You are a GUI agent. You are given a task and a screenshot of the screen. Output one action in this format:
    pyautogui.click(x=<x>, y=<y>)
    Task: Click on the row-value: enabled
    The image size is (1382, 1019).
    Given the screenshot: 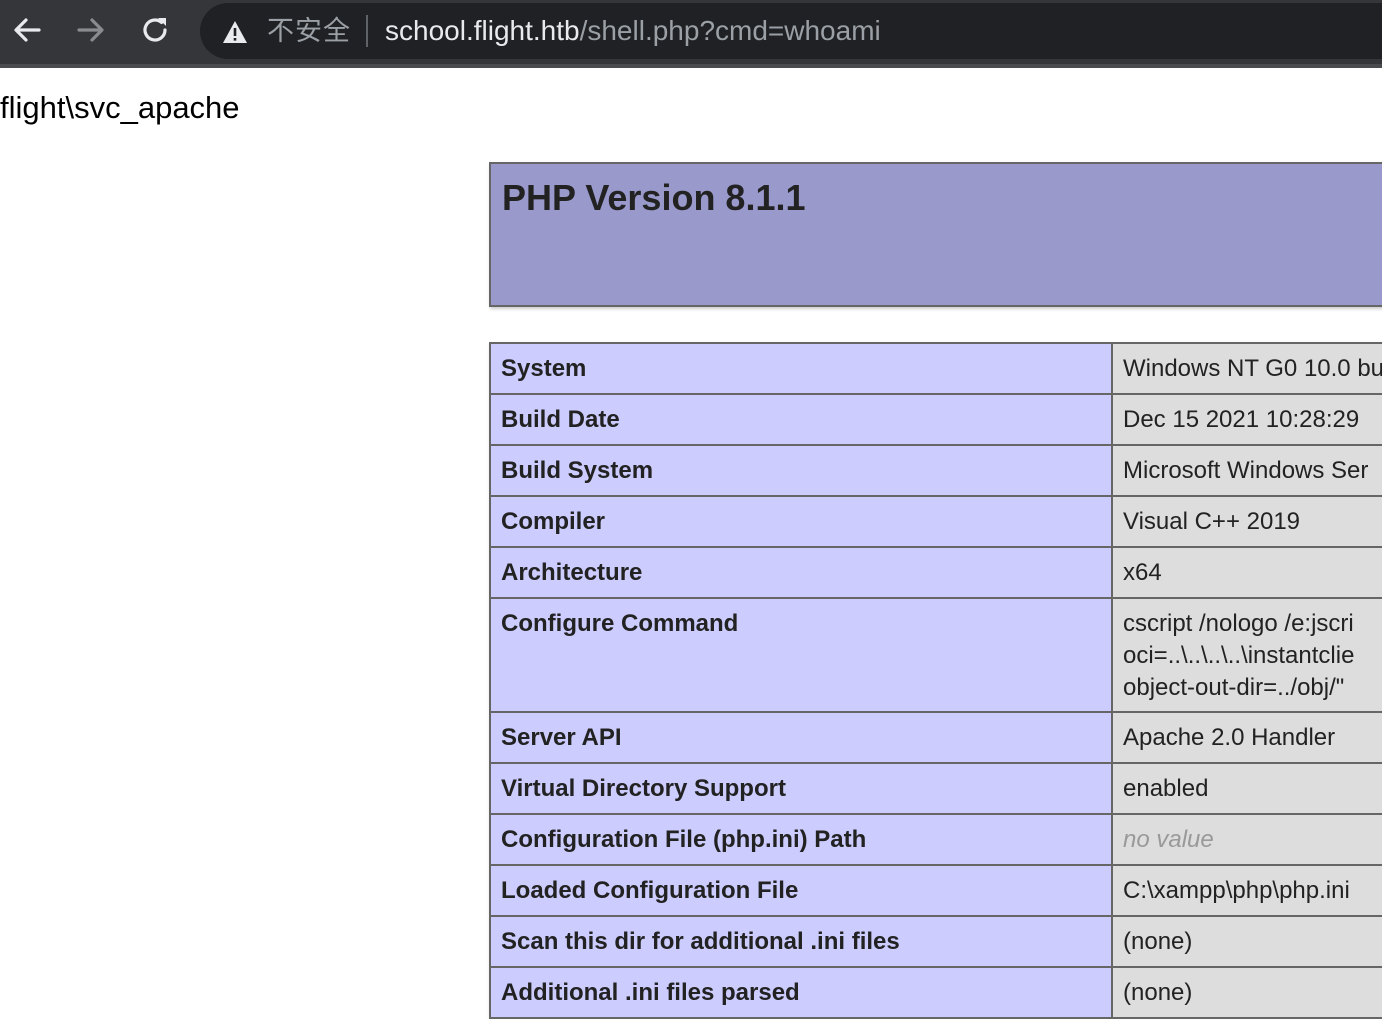 What is the action you would take?
    pyautogui.click(x=1246, y=788)
    